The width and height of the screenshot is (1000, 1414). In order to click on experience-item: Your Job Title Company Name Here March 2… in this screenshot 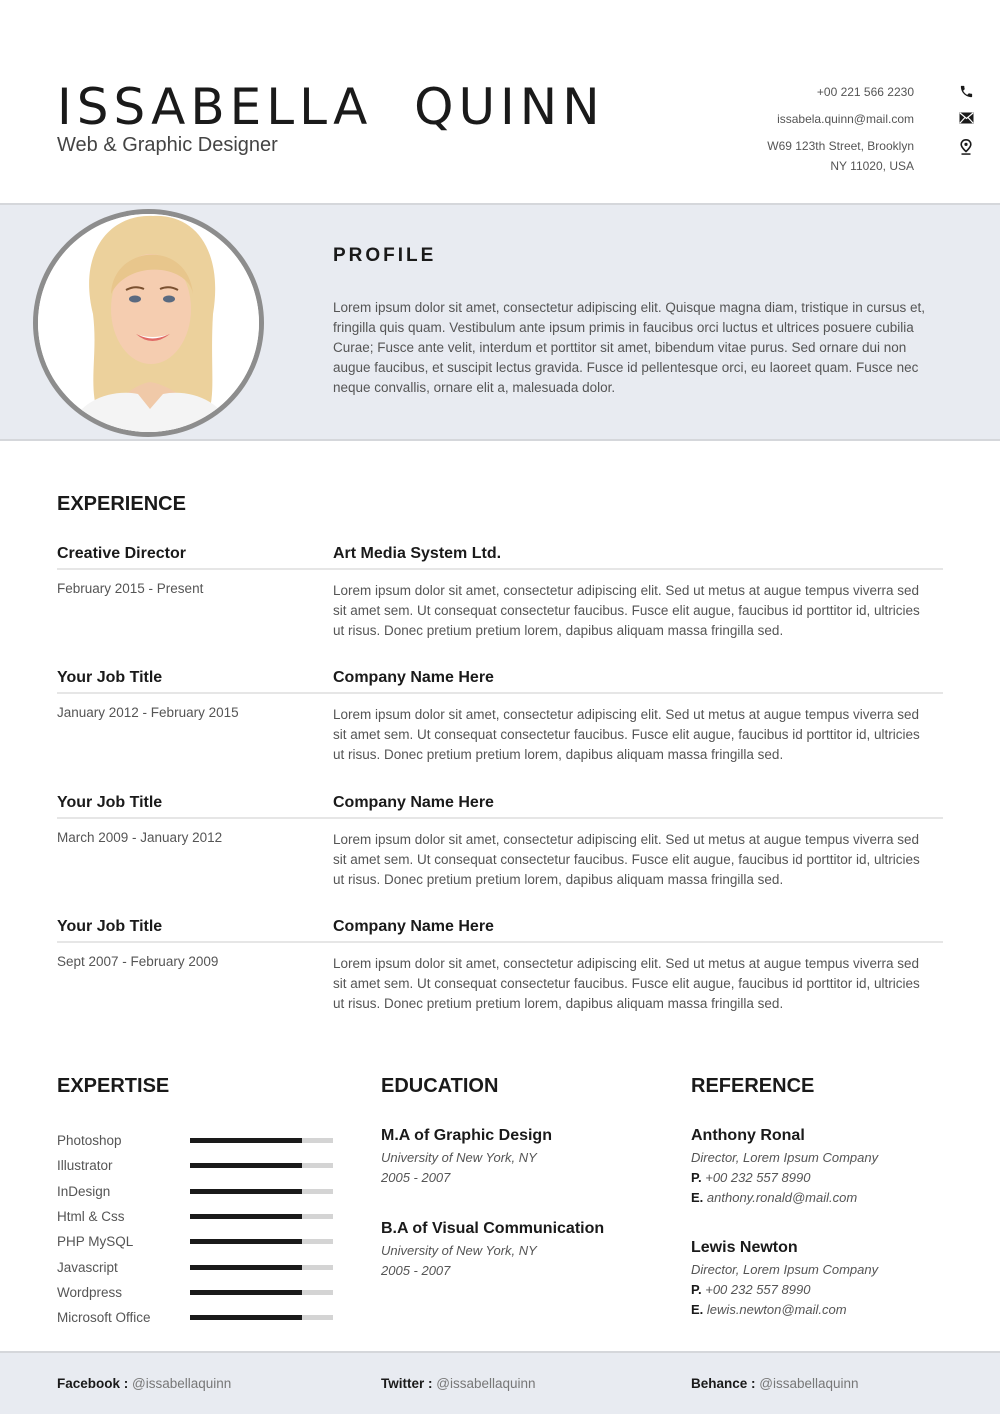, I will do `click(500, 842)`.